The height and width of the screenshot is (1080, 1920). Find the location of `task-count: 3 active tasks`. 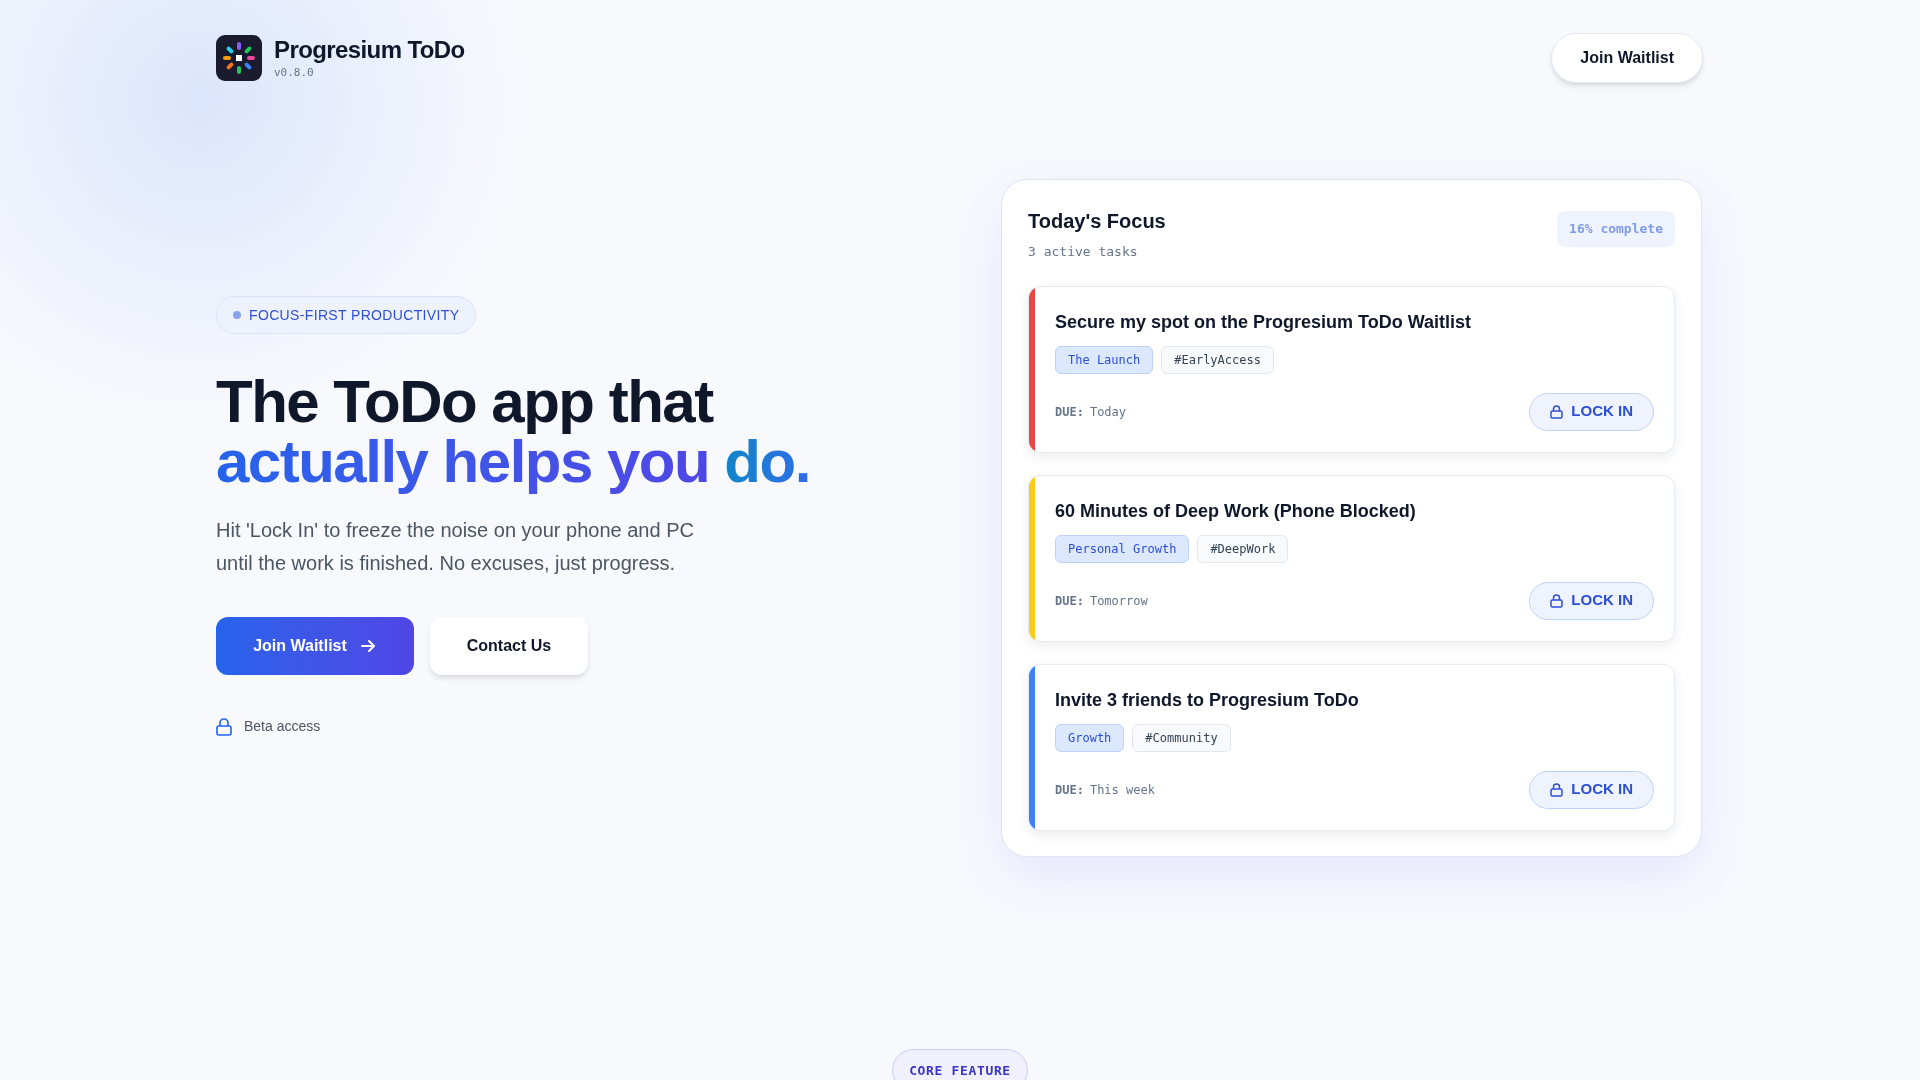

task-count: 3 active tasks is located at coordinates (1083, 252).